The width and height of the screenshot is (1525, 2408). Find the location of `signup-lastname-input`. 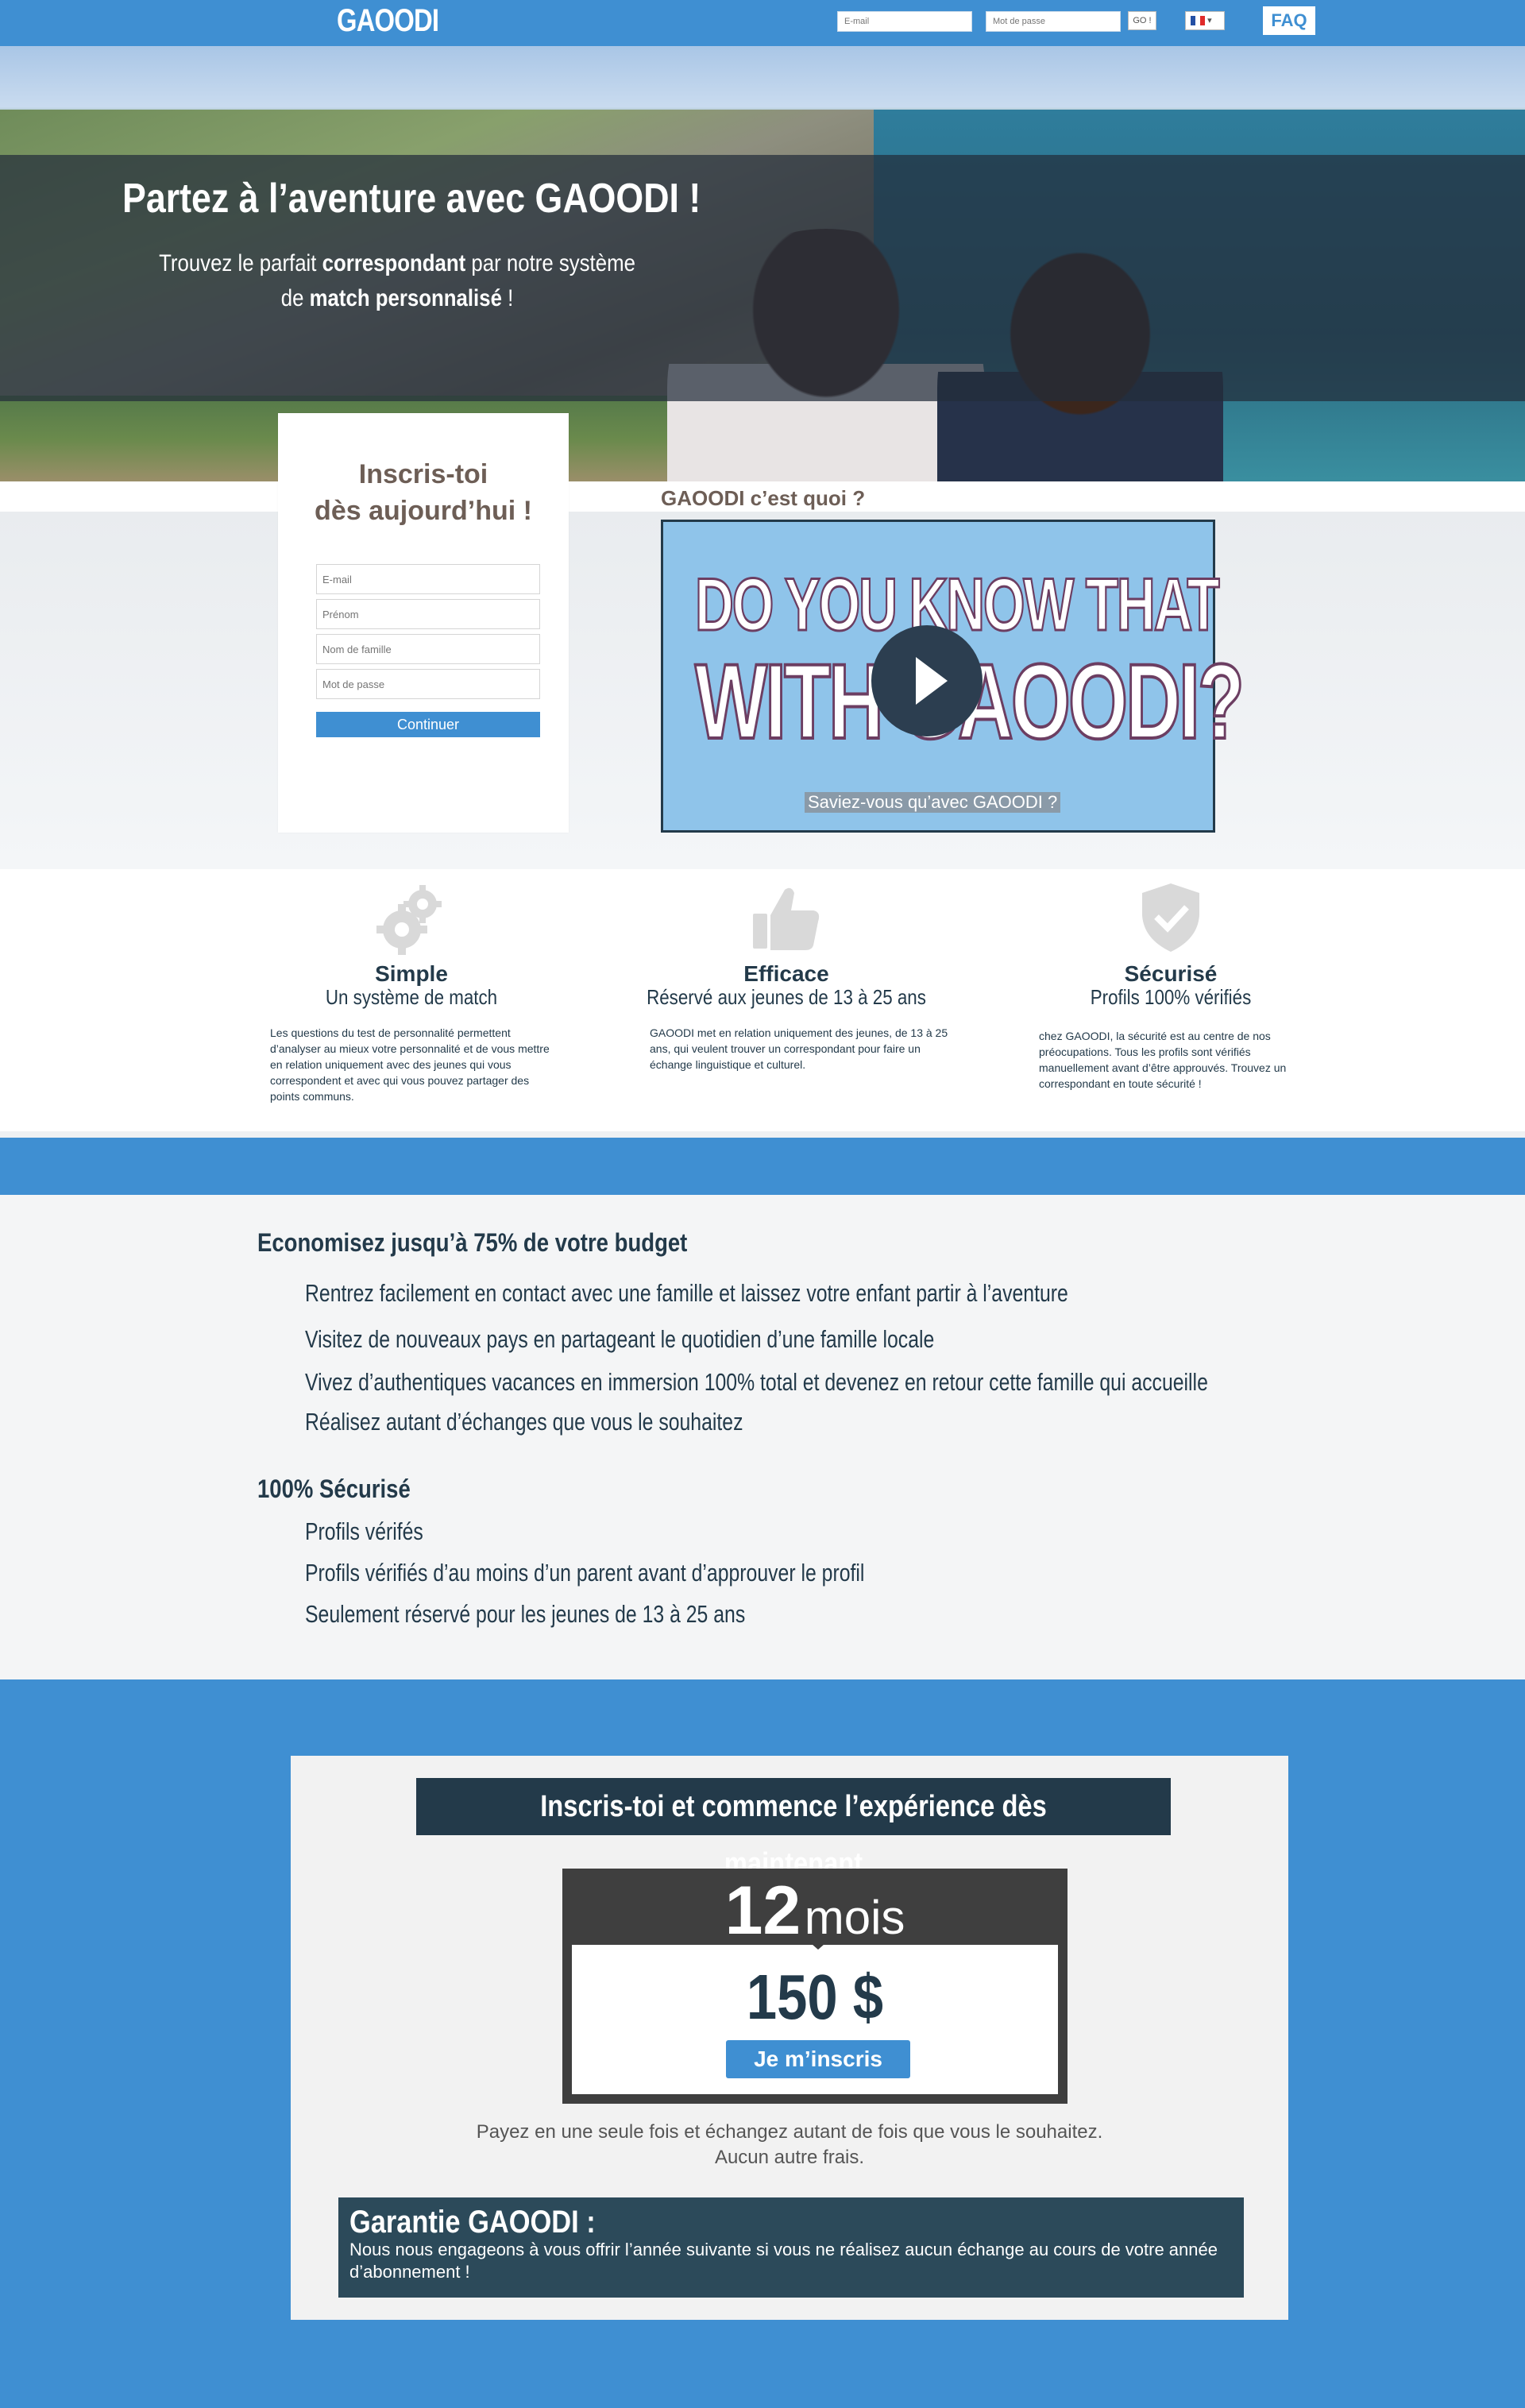

signup-lastname-input is located at coordinates (428, 649).